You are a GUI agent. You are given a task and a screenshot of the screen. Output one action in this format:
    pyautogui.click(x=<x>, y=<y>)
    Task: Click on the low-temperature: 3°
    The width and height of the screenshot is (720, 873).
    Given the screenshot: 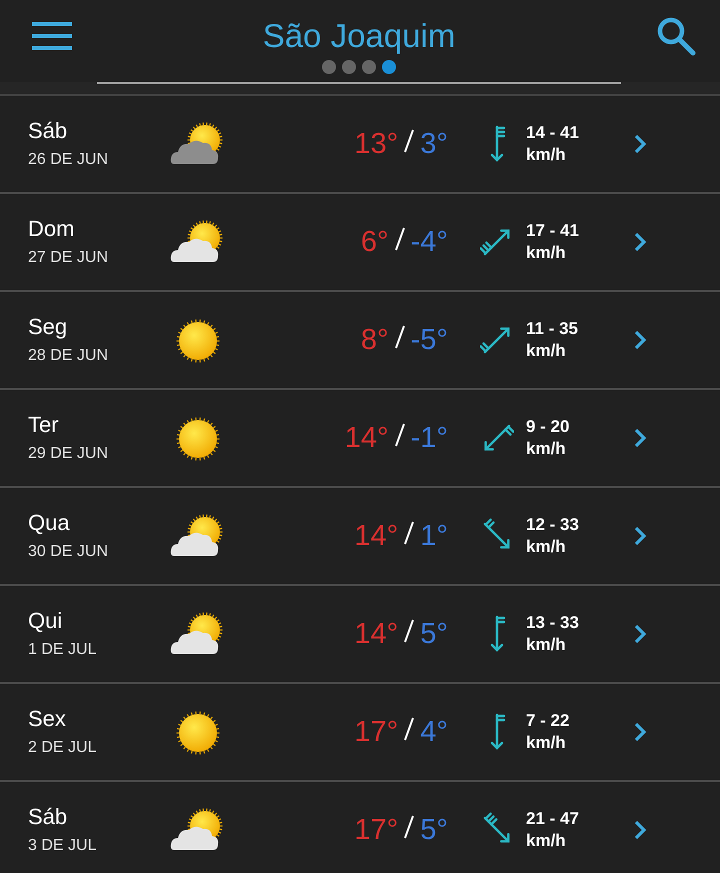 What is the action you would take?
    pyautogui.click(x=434, y=144)
    